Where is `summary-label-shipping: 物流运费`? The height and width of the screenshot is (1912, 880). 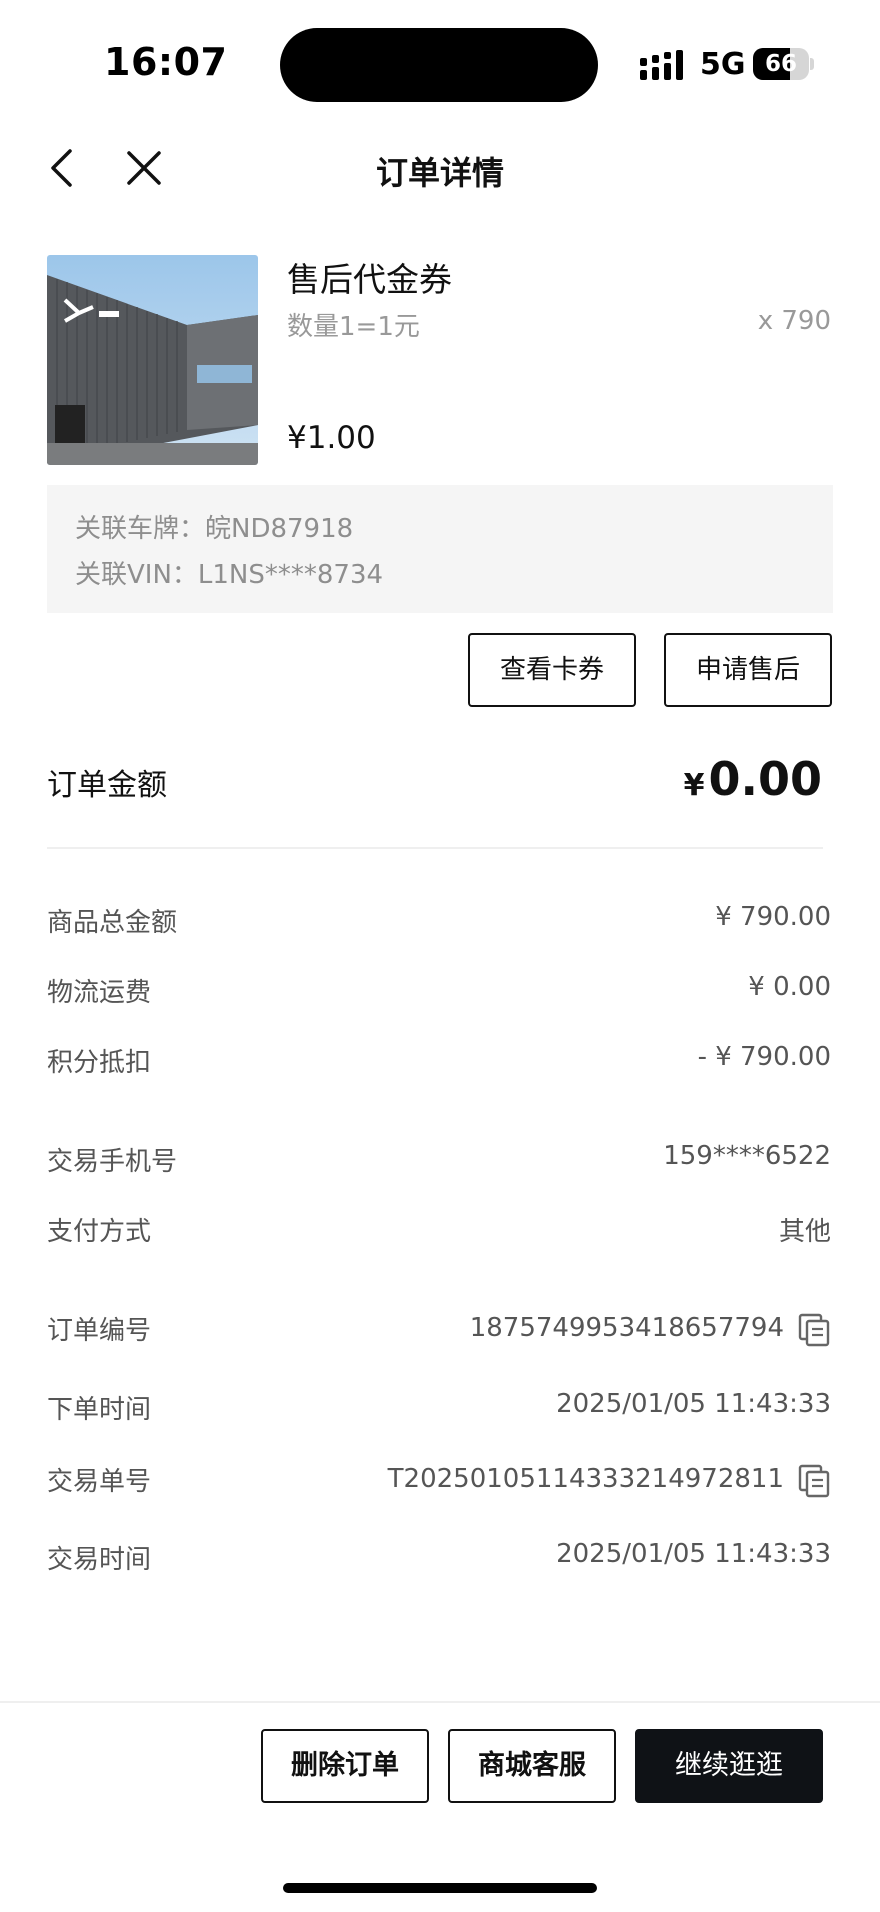
summary-label-shipping: 物流运费 is located at coordinates (99, 993).